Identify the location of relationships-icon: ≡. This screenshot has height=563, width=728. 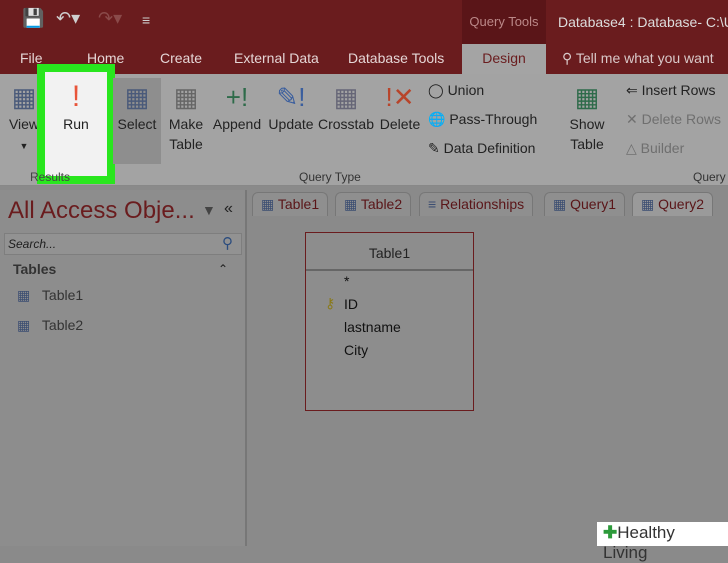
(434, 204).